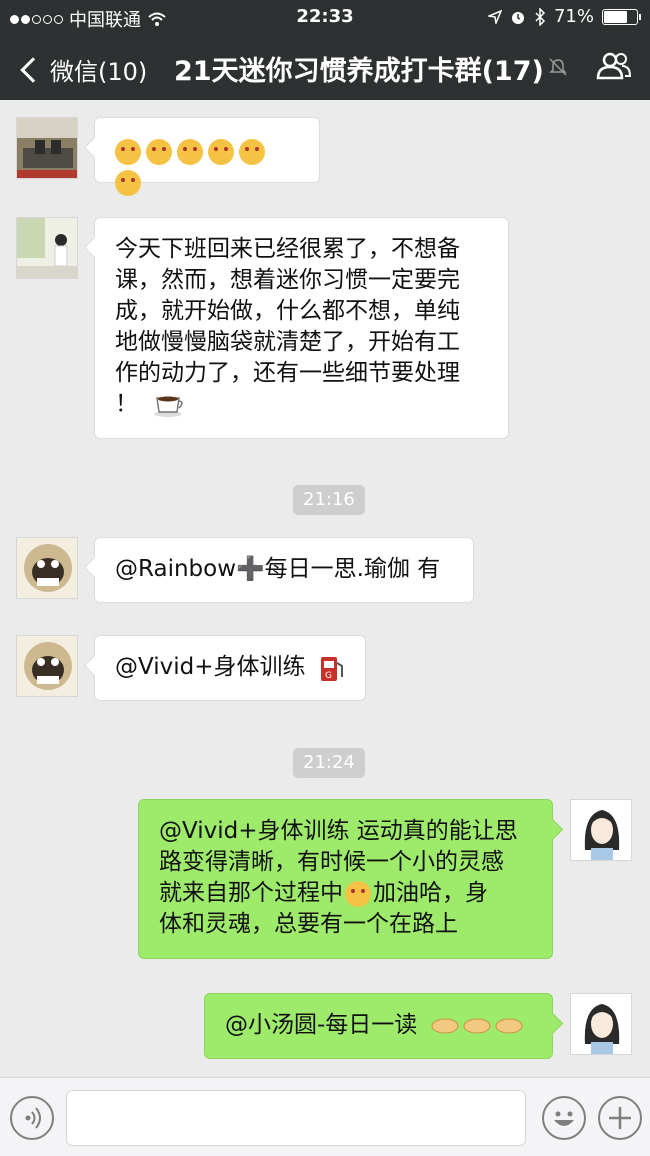 This screenshot has width=650, height=1156. I want to click on plus-icon, so click(620, 1118).